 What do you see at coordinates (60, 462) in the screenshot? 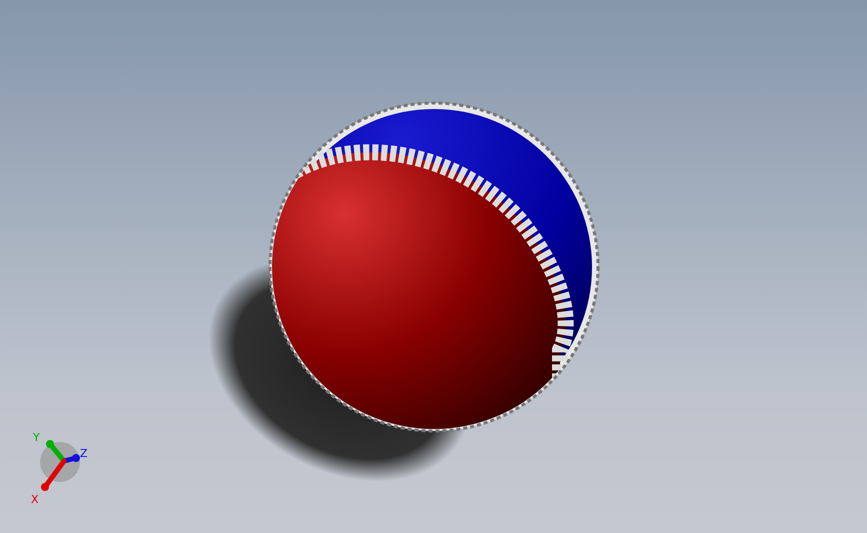
I see `triad-sphere-icon` at bounding box center [60, 462].